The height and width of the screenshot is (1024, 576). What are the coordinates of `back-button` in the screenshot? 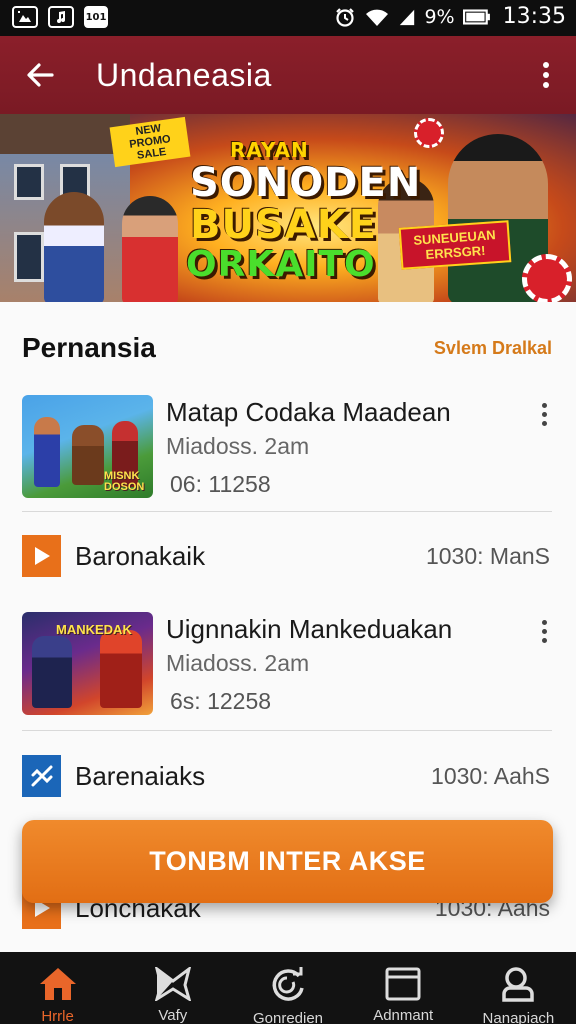 It's located at (40, 75).